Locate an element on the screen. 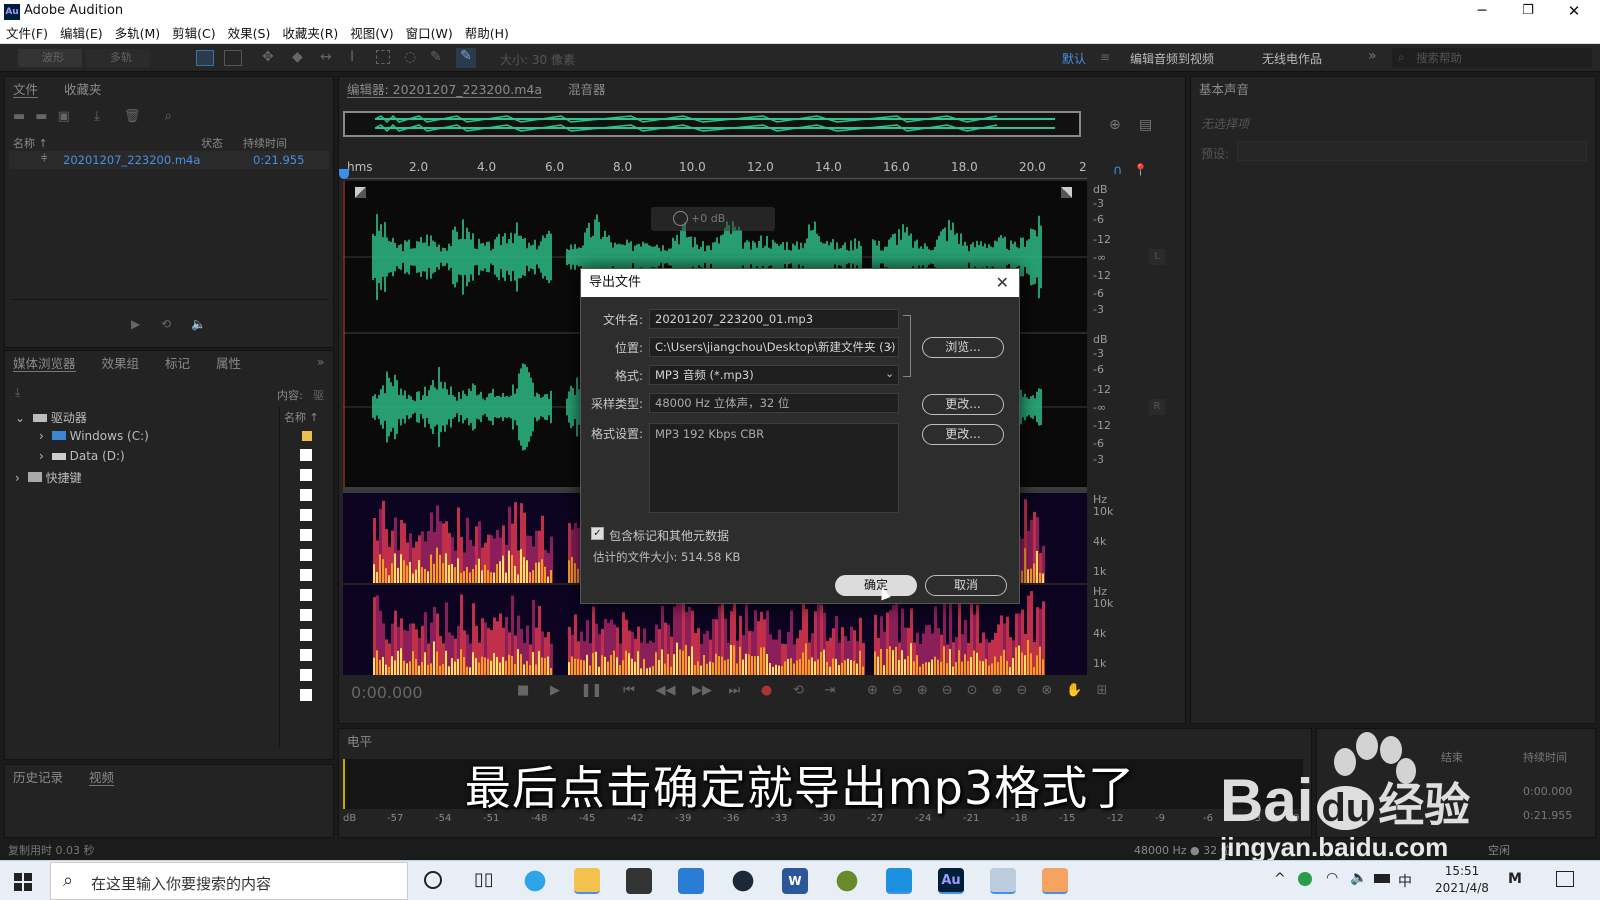 The image size is (1600, 900). stop-icon: ■ is located at coordinates (523, 690).